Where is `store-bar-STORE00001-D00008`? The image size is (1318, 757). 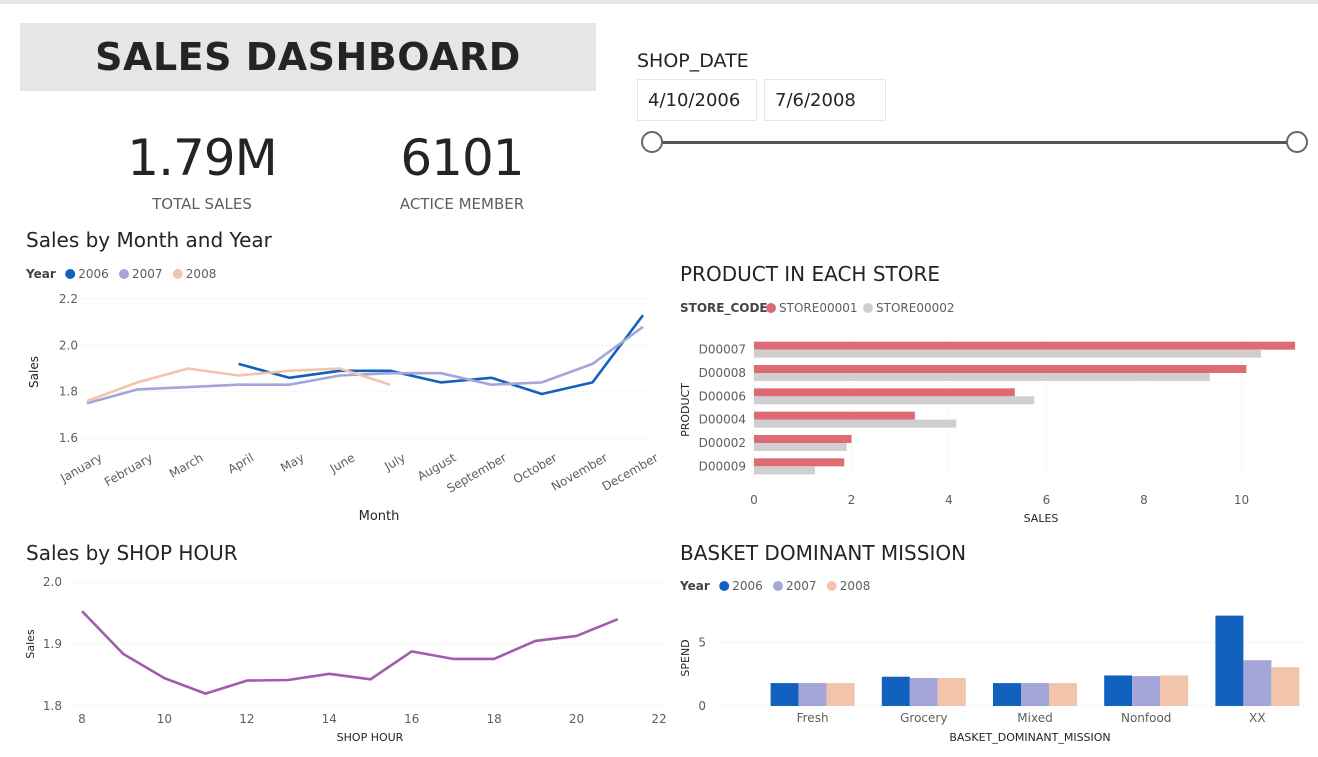 store-bar-STORE00001-D00008 is located at coordinates (1000, 369).